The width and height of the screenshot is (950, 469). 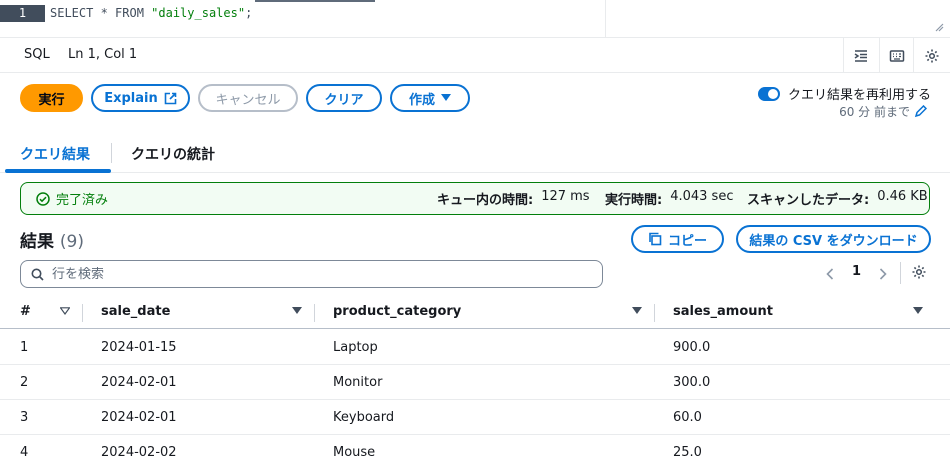 I want to click on search-input, so click(x=312, y=274).